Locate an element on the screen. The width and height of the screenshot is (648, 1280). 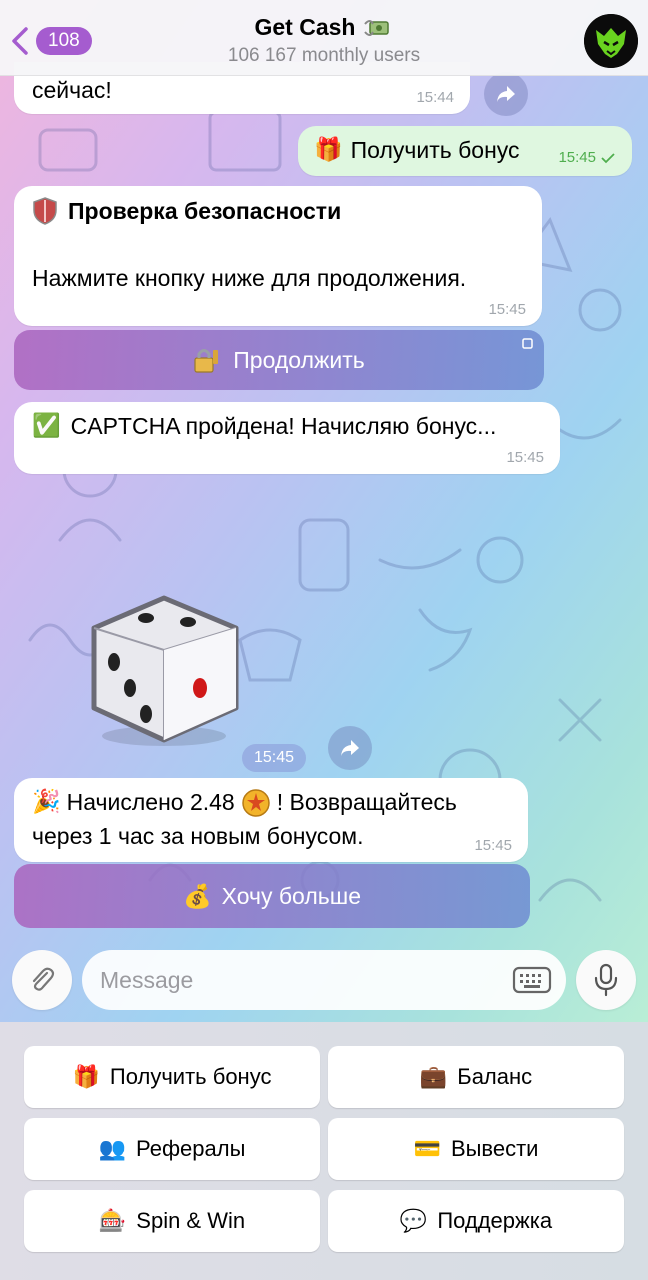
back-chevron-icon is located at coordinates (20, 41).